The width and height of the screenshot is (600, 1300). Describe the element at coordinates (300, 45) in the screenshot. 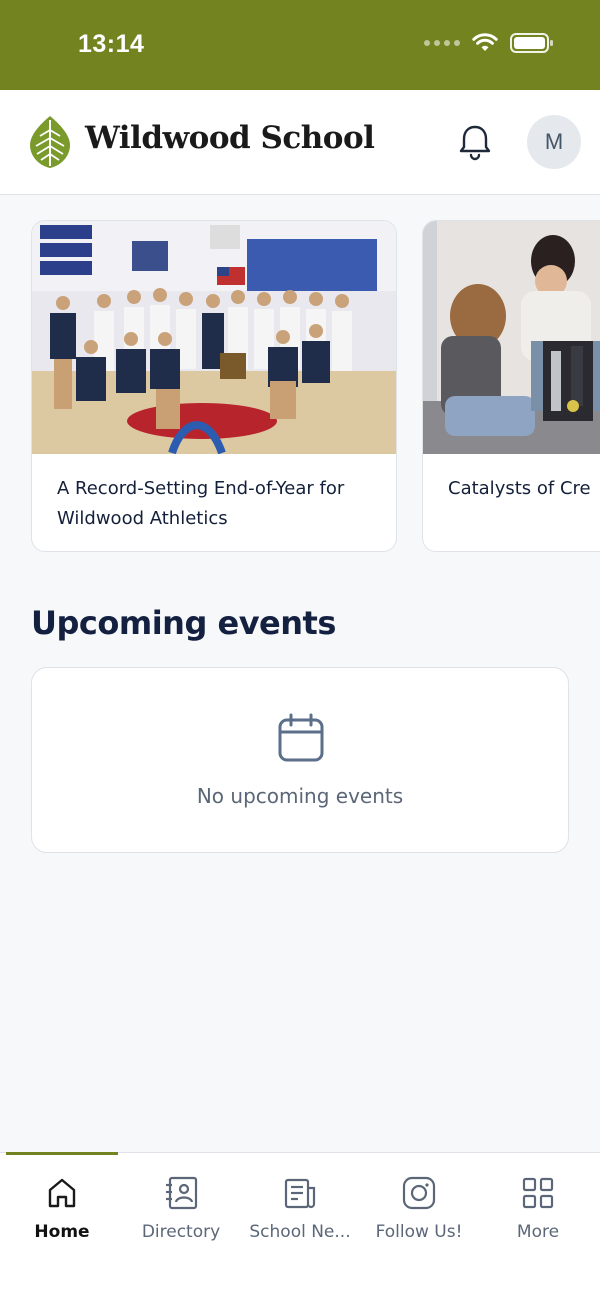

I see `status-bar: 13:14` at that location.